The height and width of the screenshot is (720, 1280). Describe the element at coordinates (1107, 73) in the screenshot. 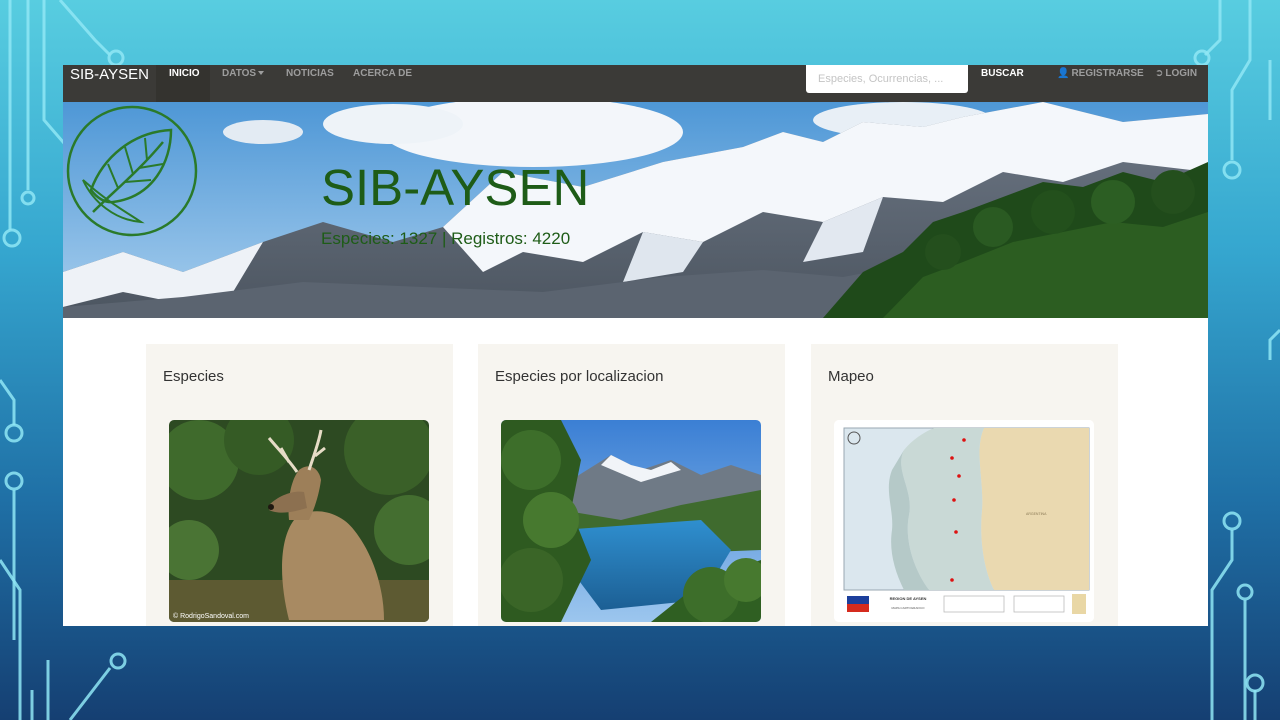

I see `register-label: REGISTRARSE` at that location.